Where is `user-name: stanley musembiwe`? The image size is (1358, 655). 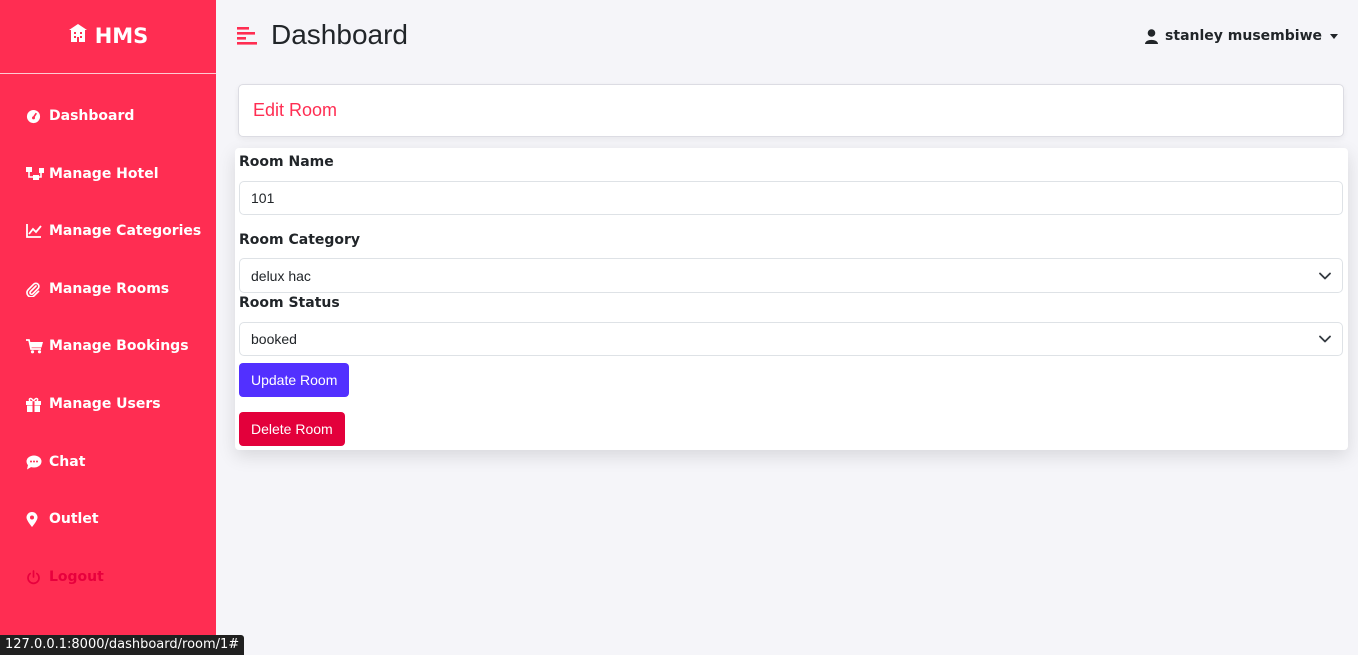 user-name: stanley musembiwe is located at coordinates (1243, 36).